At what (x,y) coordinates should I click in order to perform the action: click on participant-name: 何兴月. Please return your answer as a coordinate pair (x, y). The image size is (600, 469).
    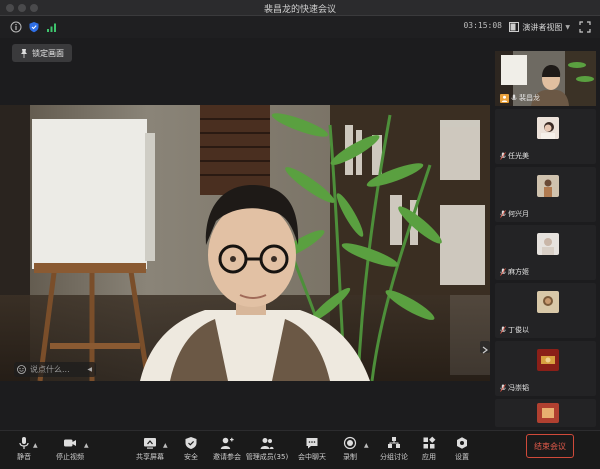
    Looking at the image, I should click on (518, 214).